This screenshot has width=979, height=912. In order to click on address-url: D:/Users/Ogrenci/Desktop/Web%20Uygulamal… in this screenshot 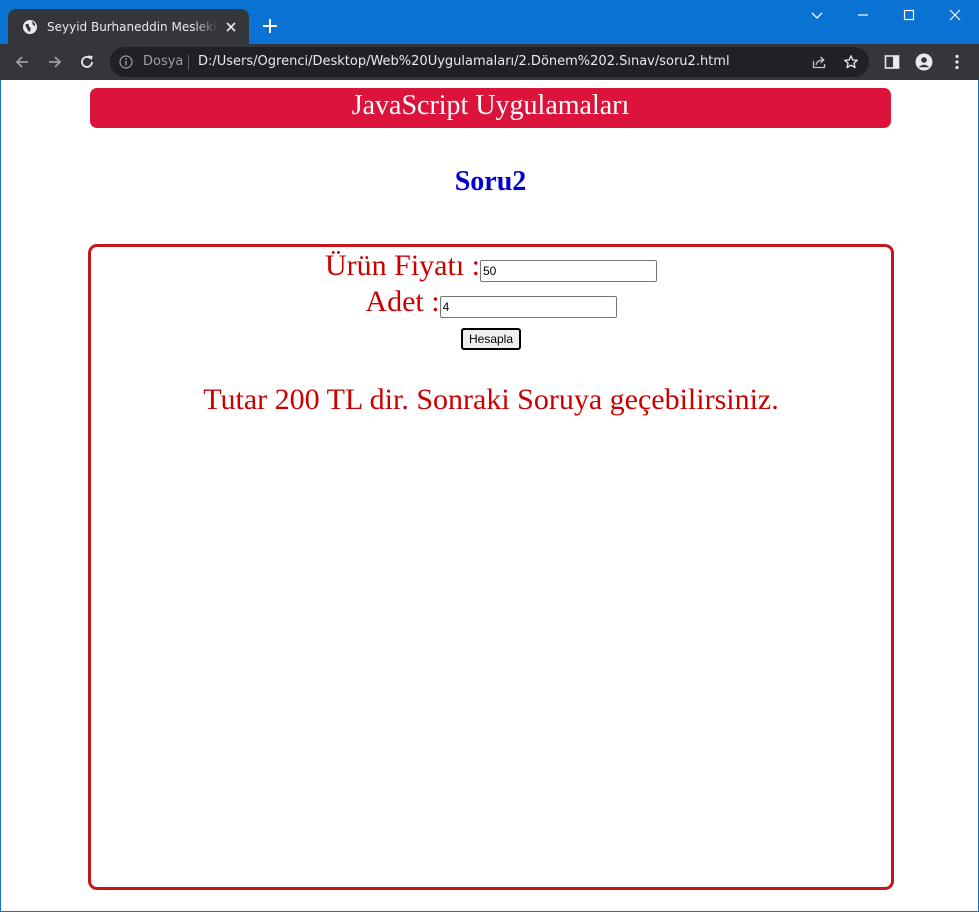, I will do `click(464, 61)`.